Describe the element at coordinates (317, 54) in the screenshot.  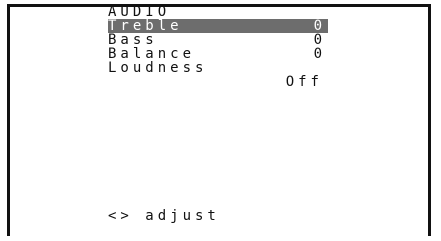
I see `balance-value: 0` at that location.